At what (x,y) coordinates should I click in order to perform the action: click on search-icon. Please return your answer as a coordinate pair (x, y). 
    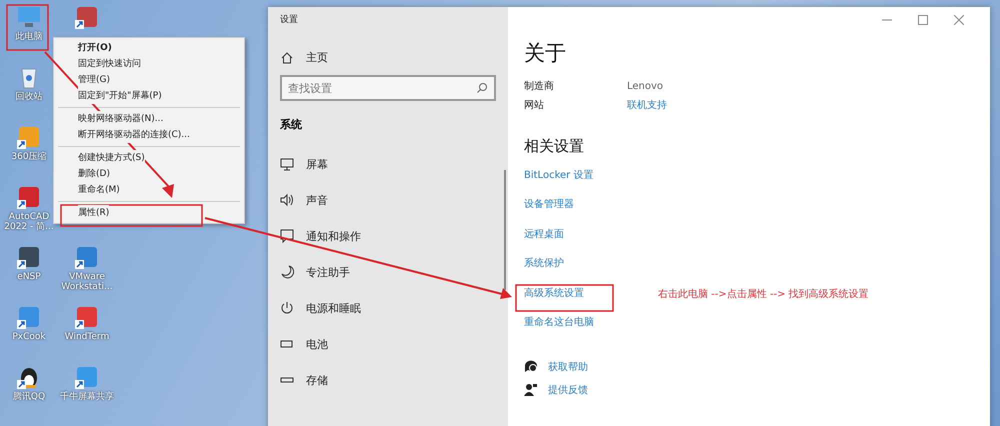
    Looking at the image, I should click on (482, 88).